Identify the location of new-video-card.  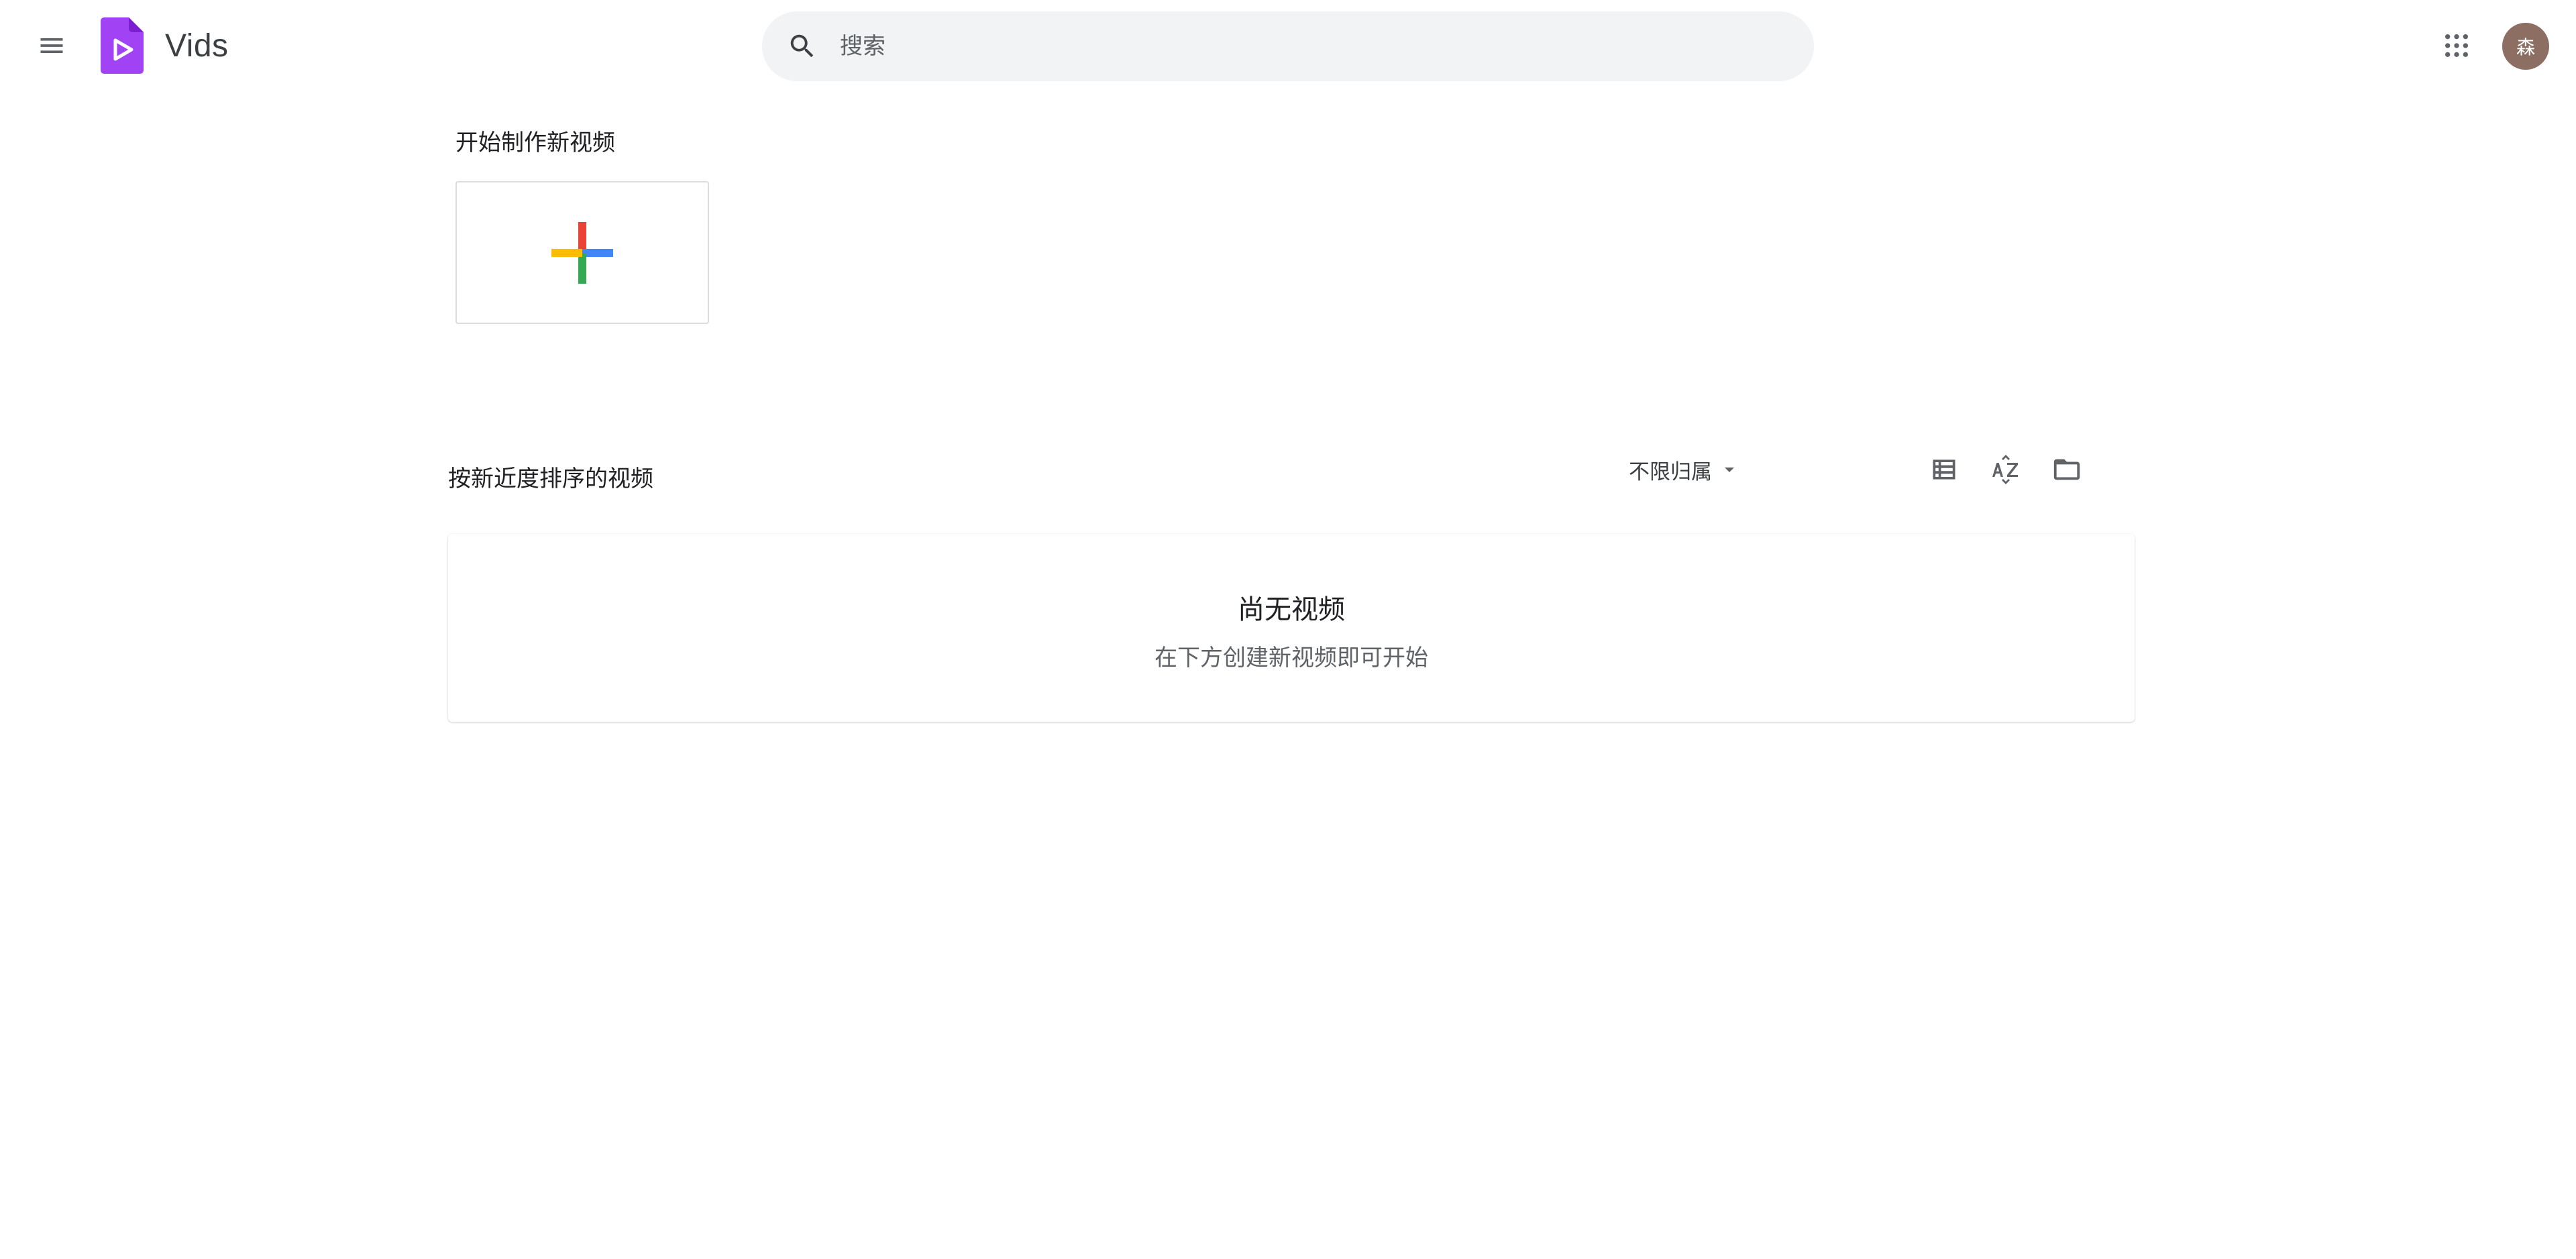
(582, 252).